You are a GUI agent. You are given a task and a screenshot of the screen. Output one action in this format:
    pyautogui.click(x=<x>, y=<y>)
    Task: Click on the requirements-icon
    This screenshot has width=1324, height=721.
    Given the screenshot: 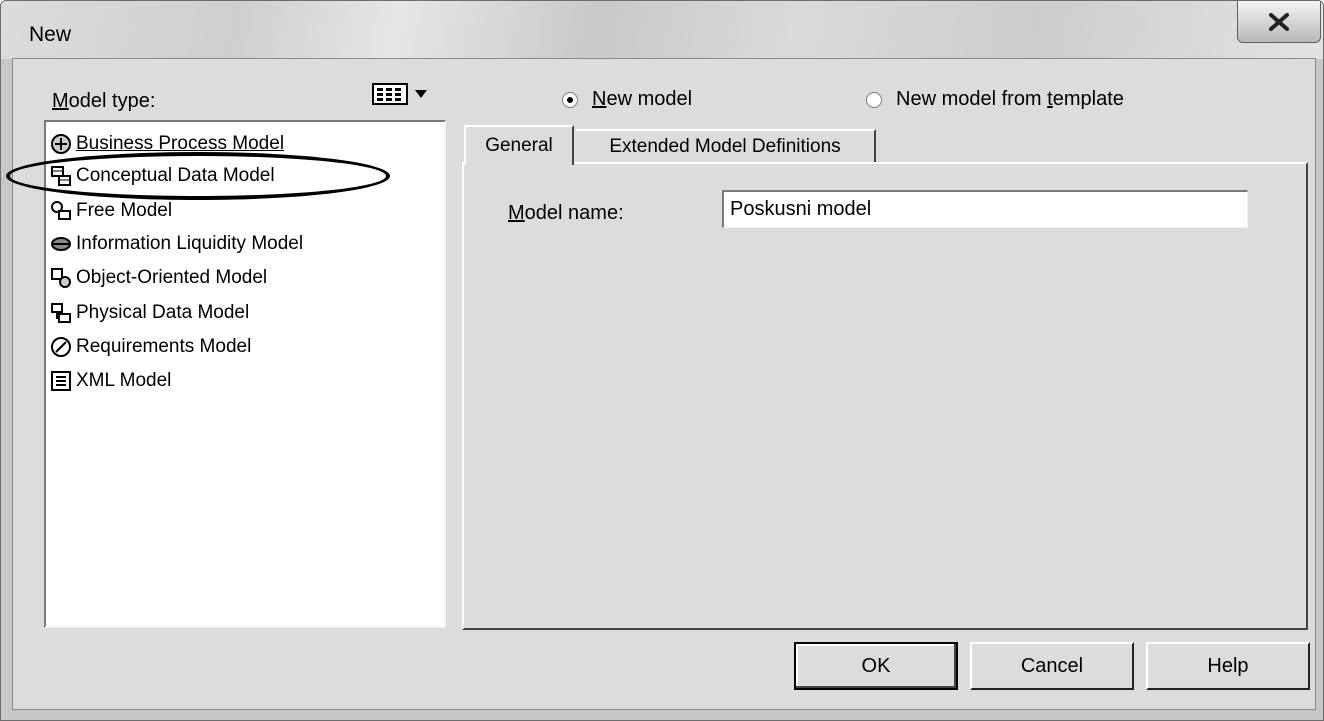 What is the action you would take?
    pyautogui.click(x=61, y=347)
    